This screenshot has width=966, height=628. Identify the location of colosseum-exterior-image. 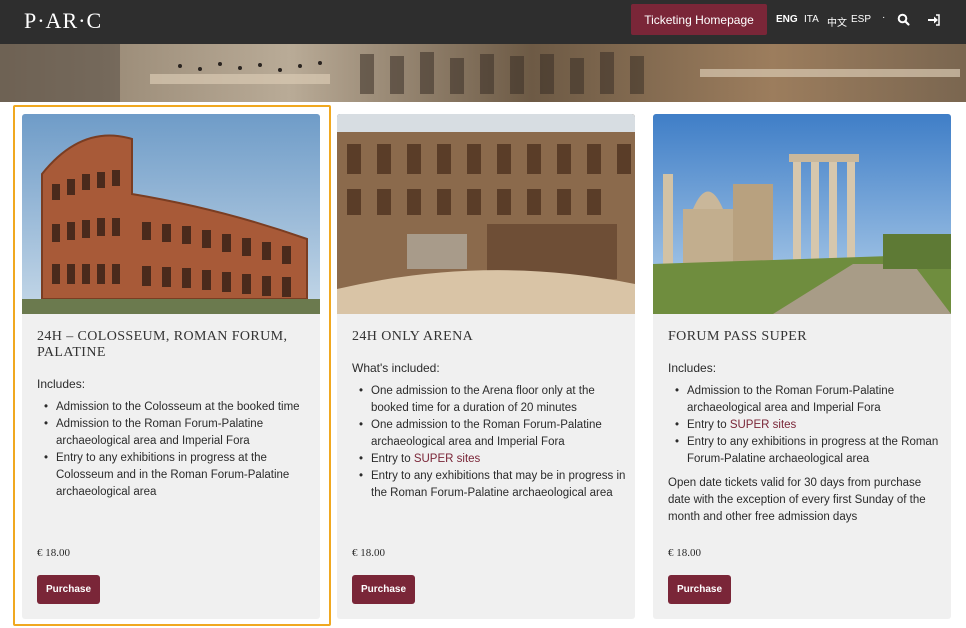
(171, 214).